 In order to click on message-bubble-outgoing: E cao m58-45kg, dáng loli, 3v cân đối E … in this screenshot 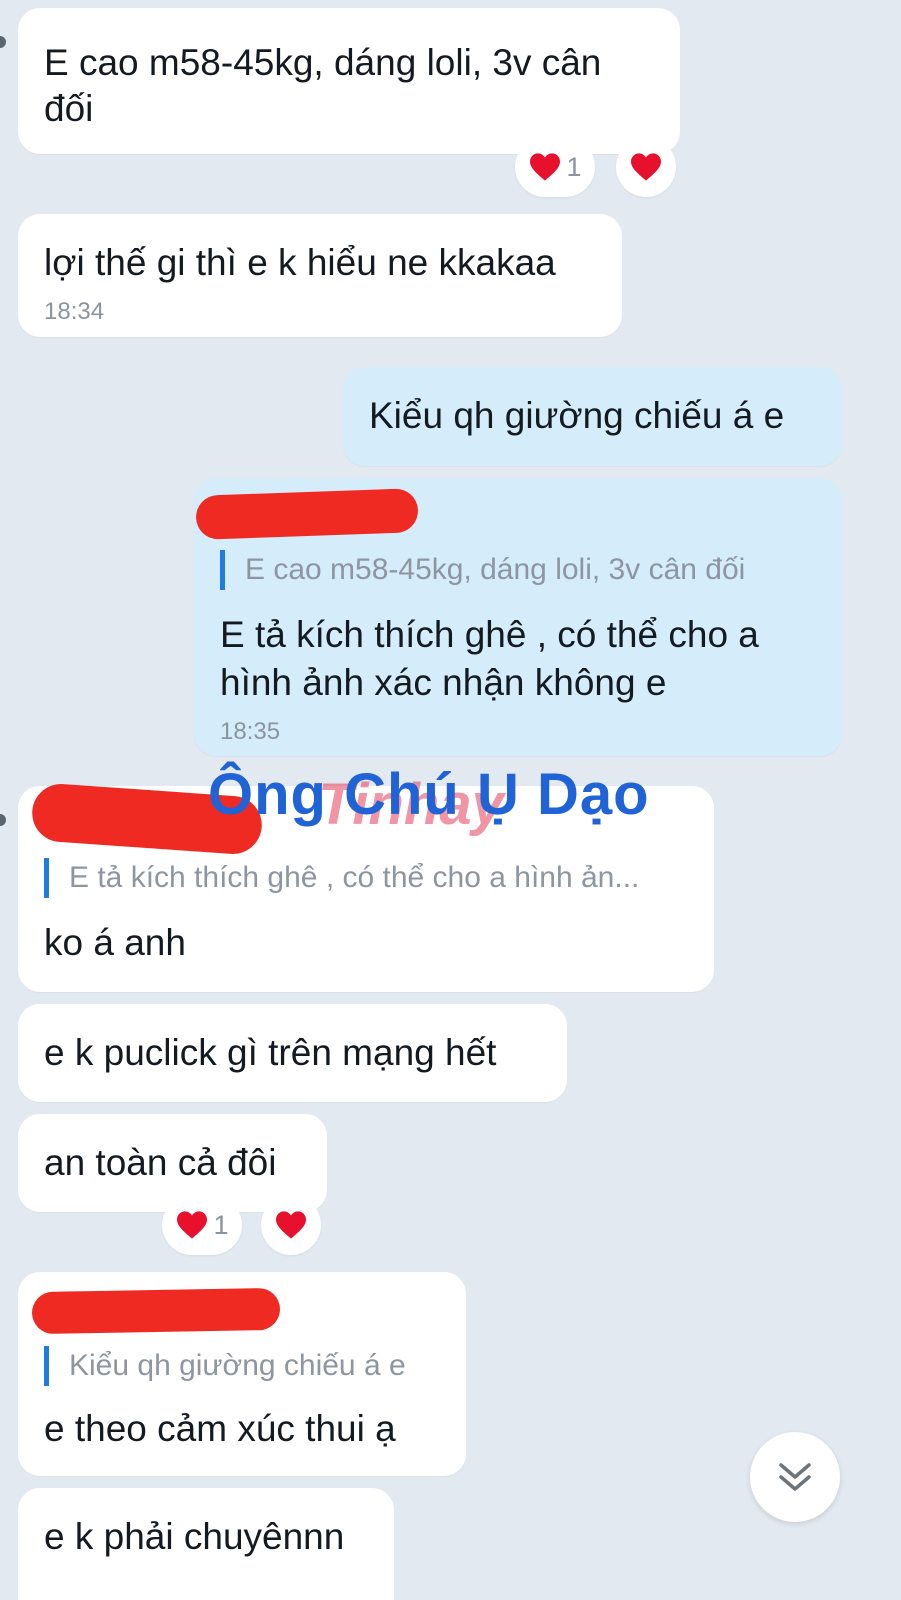, I will do `click(518, 617)`.